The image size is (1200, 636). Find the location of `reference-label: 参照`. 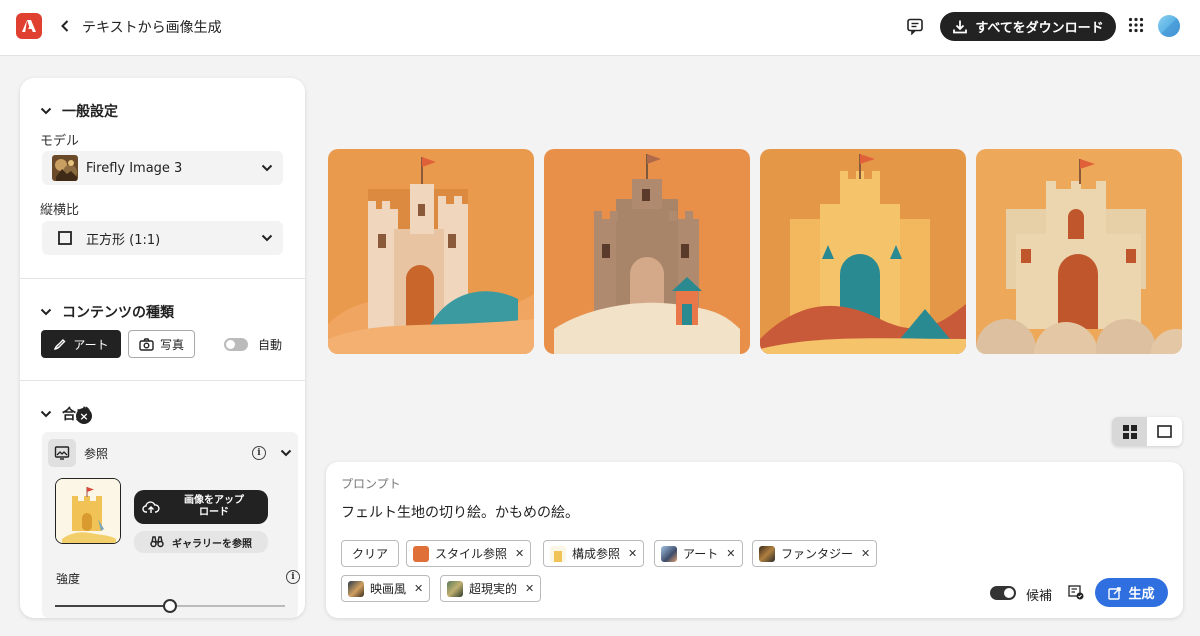

reference-label: 参照 is located at coordinates (96, 453).